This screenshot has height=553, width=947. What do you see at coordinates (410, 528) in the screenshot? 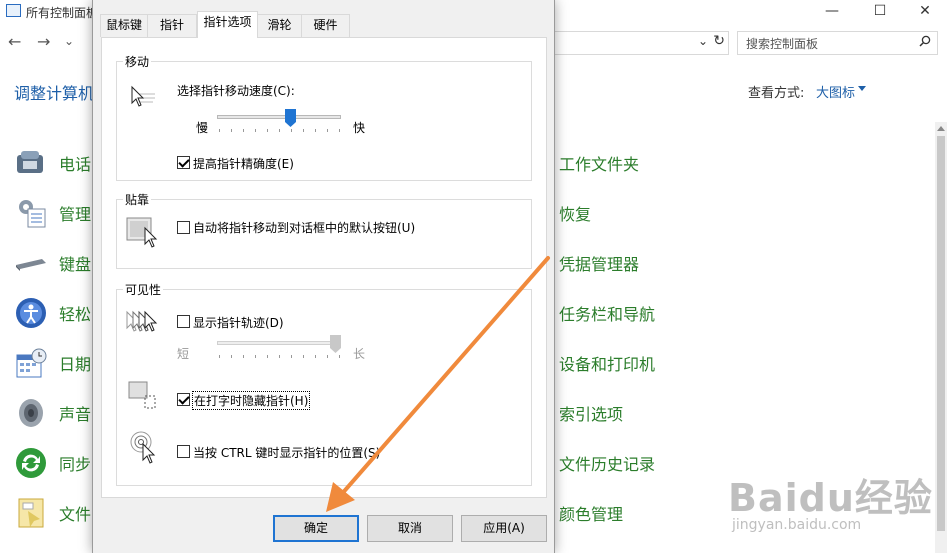
I see `cancel-button: 取消` at bounding box center [410, 528].